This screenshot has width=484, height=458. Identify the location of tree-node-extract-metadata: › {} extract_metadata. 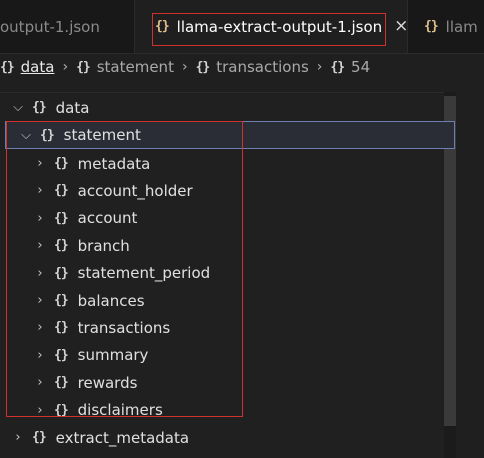
(99, 437).